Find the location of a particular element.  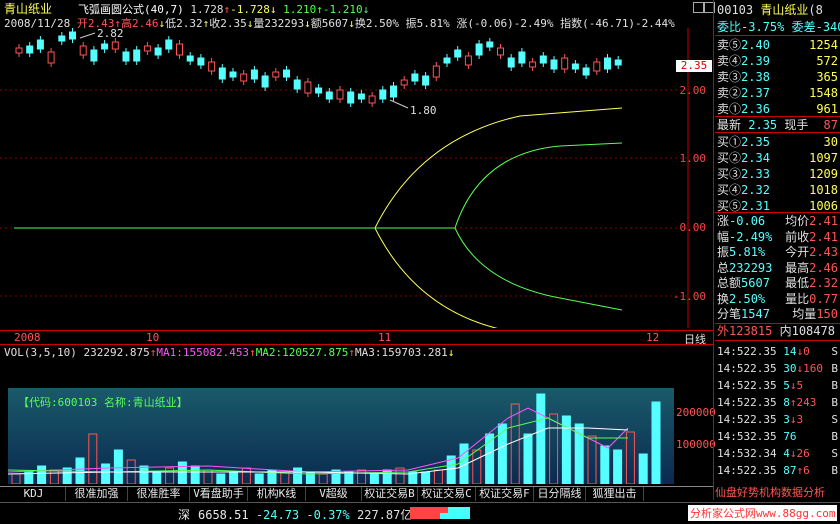

tick-row: 14:522.35 5↓5 B is located at coordinates (777, 385).